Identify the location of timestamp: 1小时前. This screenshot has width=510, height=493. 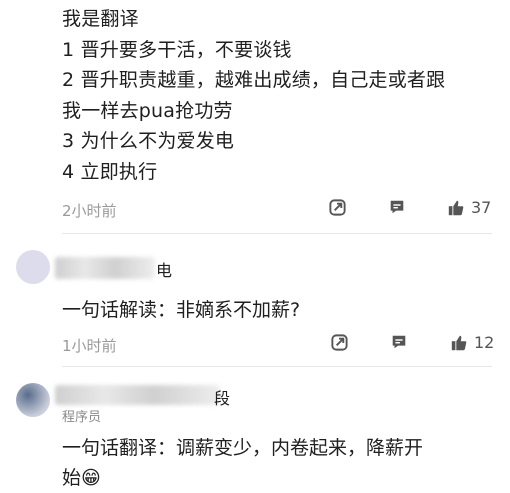
(89, 346).